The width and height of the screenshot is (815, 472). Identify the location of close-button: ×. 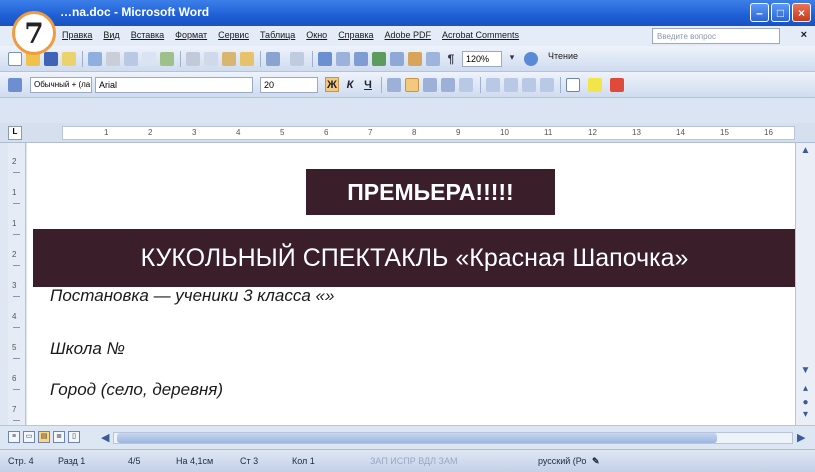
(801, 12).